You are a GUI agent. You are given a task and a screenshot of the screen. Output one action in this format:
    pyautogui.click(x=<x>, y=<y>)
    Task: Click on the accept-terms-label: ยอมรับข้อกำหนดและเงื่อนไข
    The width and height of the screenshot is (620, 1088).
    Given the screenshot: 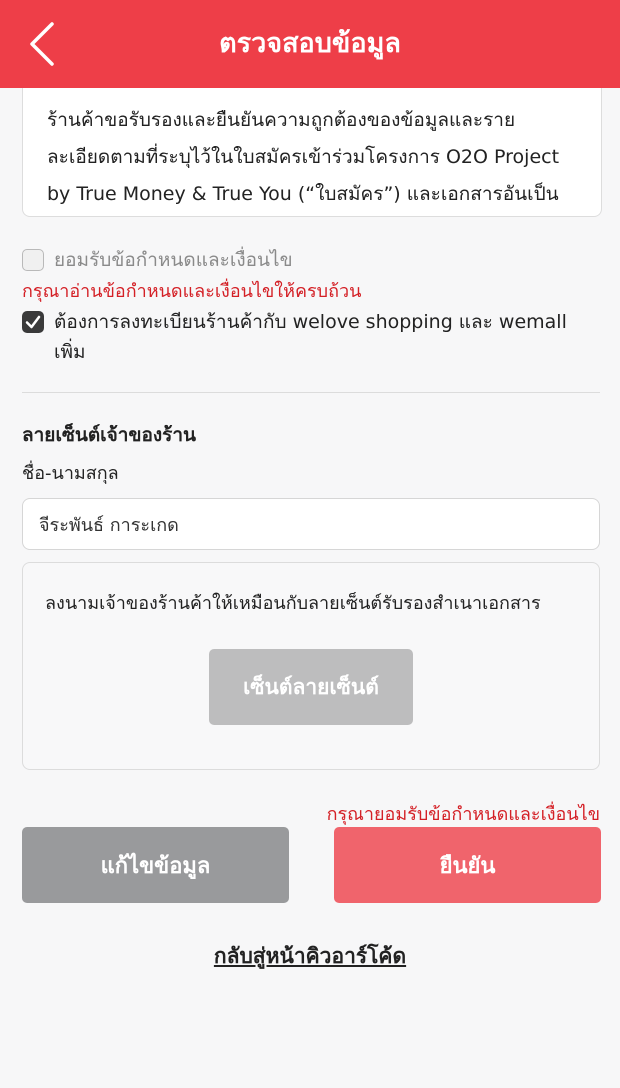 What is the action you would take?
    pyautogui.click(x=173, y=260)
    